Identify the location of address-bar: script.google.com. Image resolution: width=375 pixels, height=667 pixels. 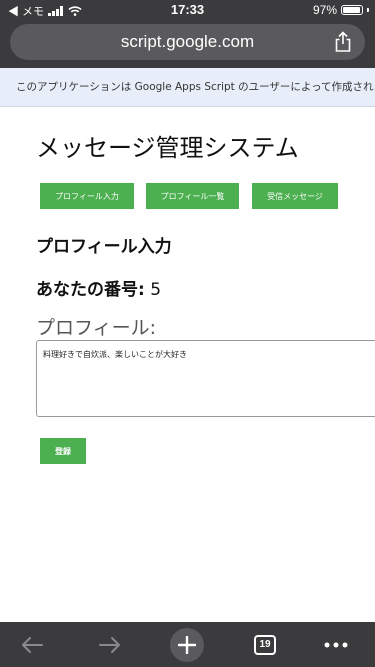
(187, 42).